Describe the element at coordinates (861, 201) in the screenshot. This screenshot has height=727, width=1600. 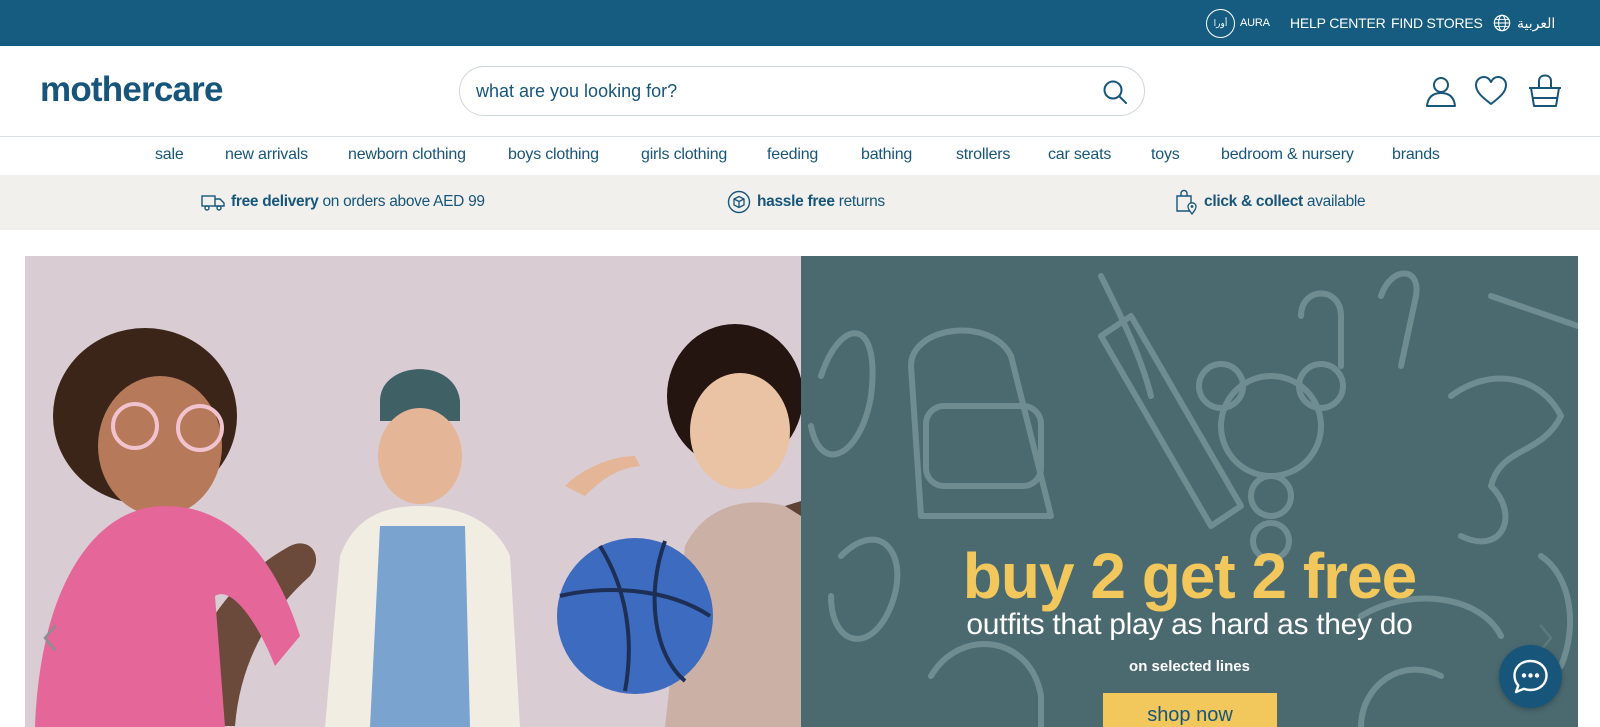
I see `perk-returns-text: returns` at that location.